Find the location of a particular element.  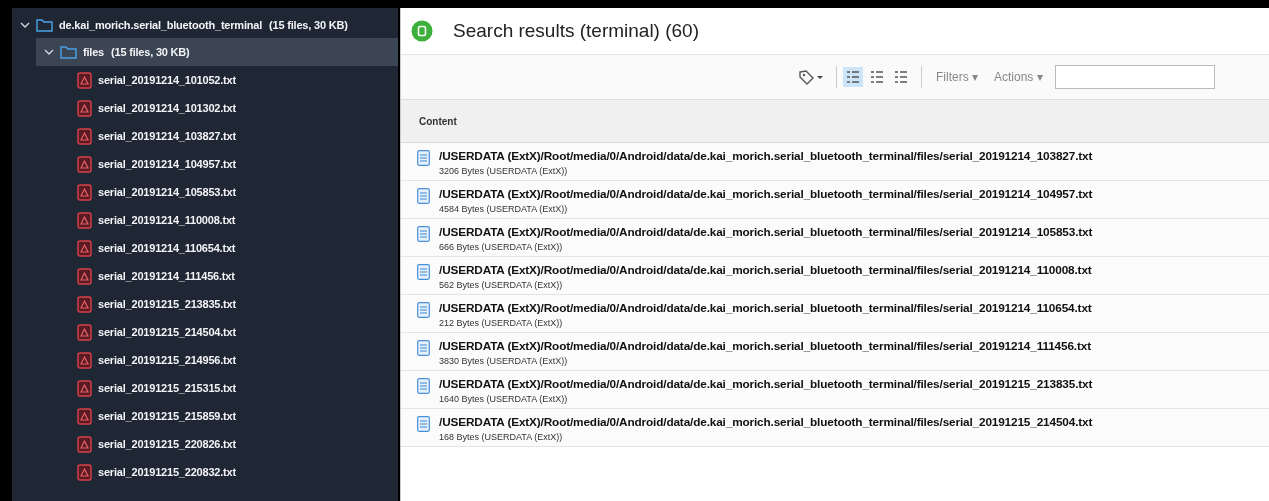

tag-dropdown-icon is located at coordinates (811, 77).